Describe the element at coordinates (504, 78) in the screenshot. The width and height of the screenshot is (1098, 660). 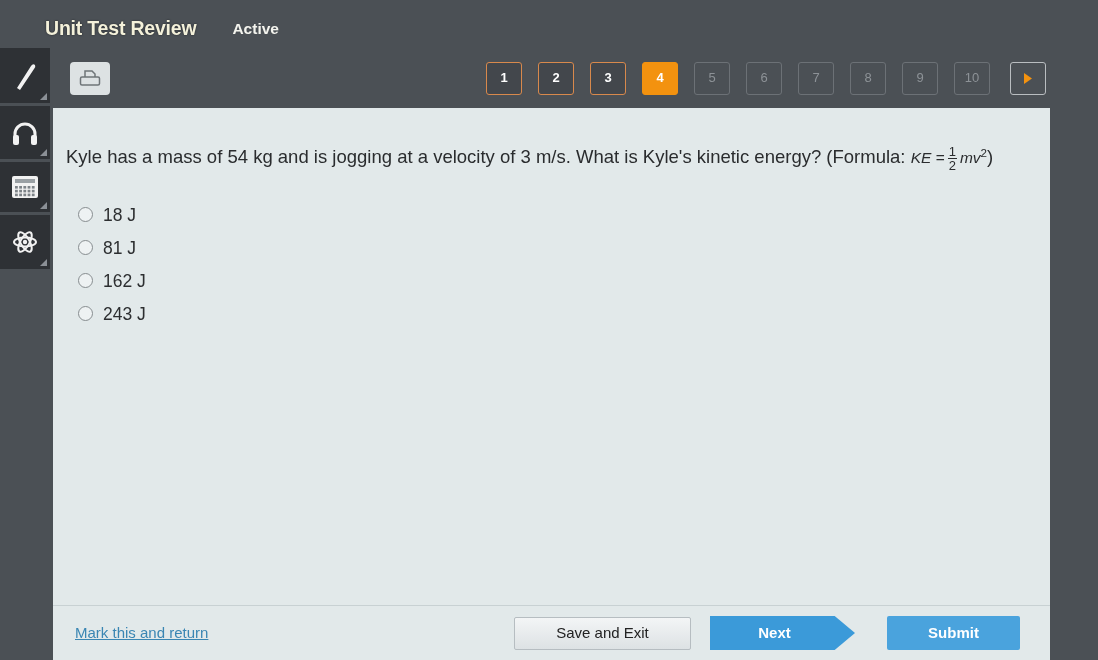
I see `question-number-button: 1` at that location.